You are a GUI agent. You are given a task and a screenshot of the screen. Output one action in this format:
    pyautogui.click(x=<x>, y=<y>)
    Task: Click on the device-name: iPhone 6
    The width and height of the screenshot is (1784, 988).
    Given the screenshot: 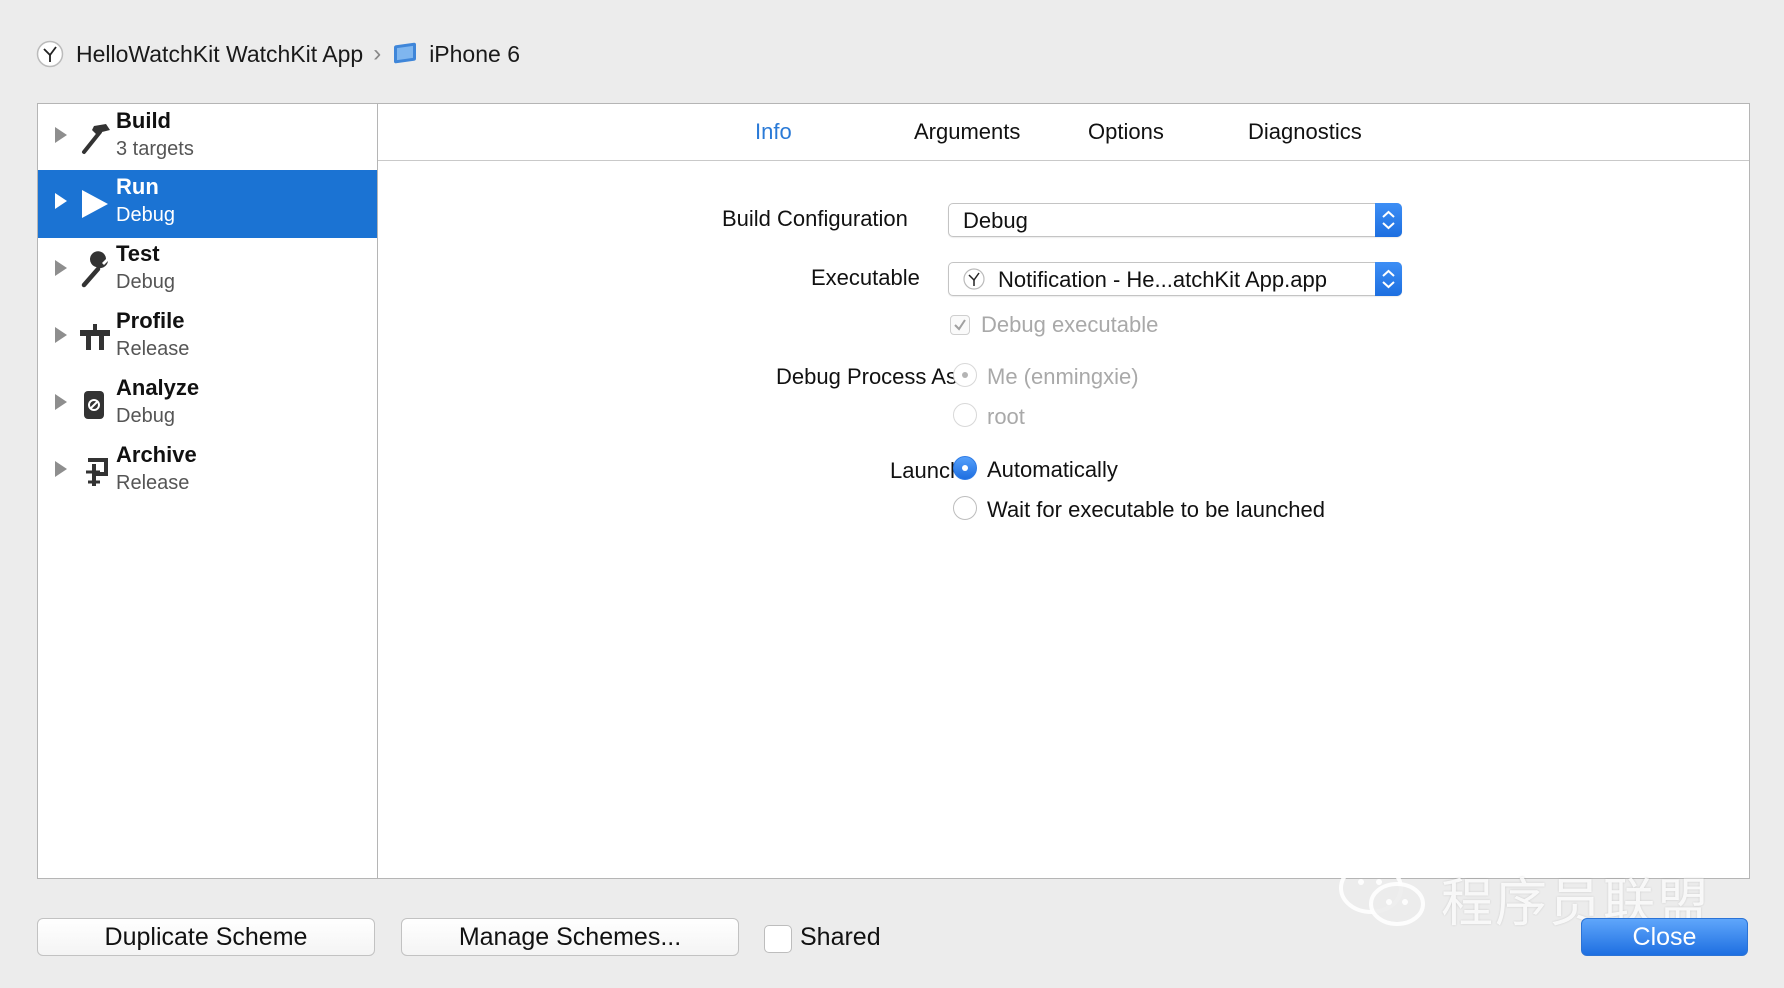 What is the action you would take?
    pyautogui.click(x=474, y=54)
    